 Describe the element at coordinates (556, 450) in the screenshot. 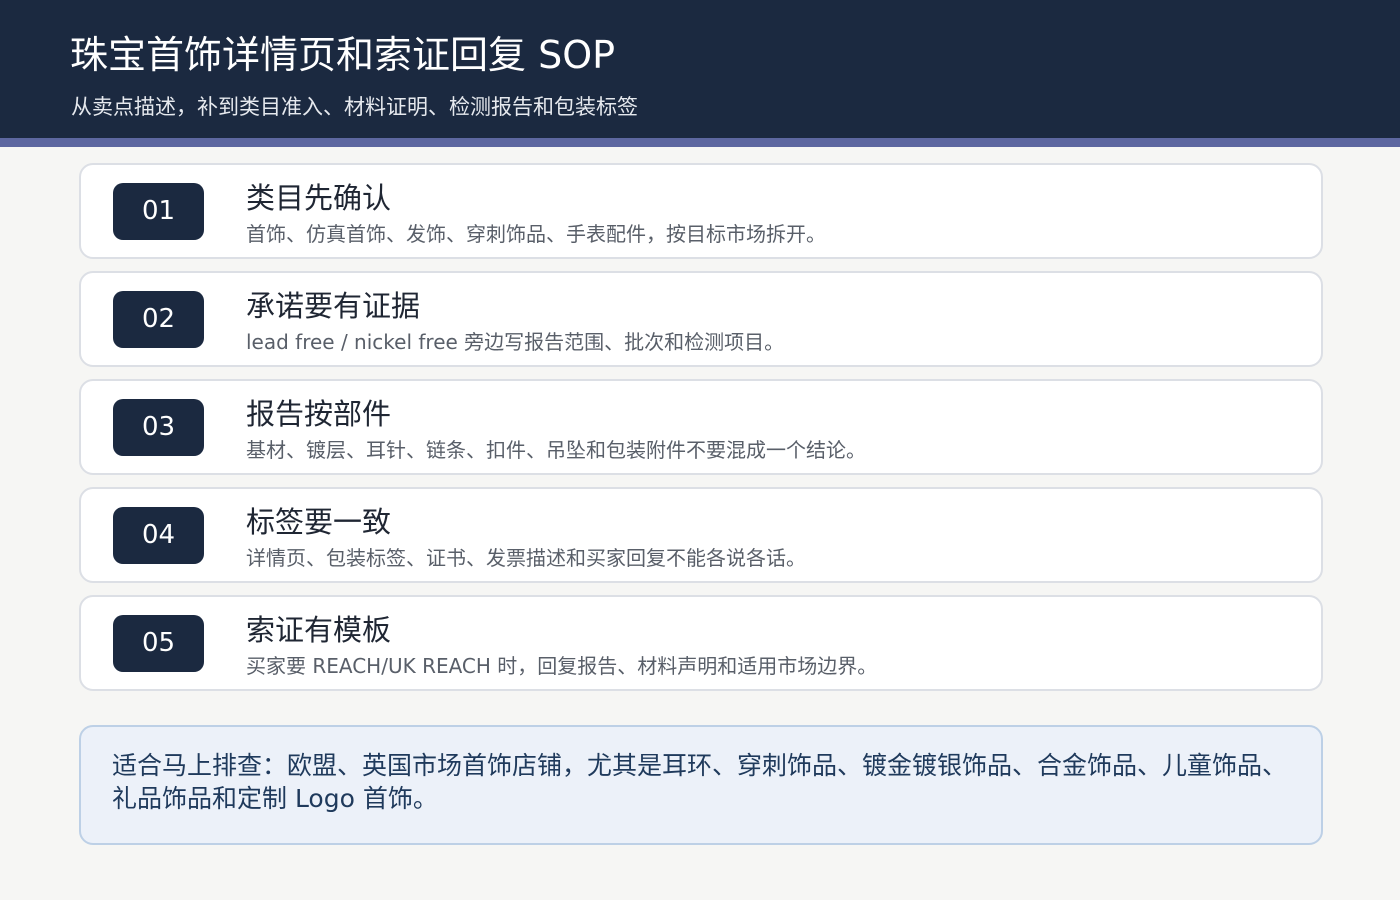

I see `step-description: 基材、镀层、耳针、链条、扣件、吊坠和包装附件不要混成一个结论。` at that location.